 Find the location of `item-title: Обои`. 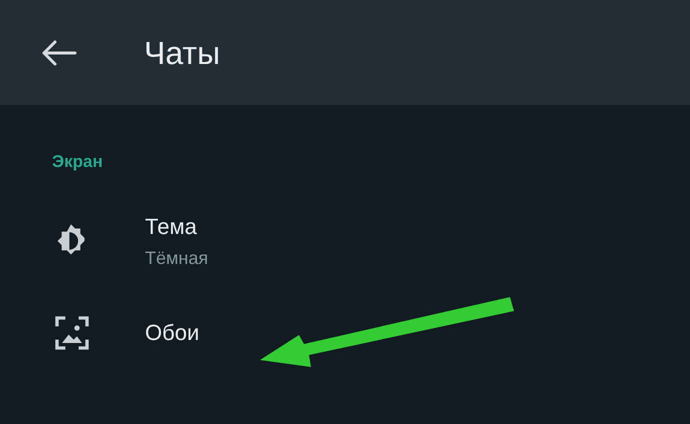

item-title: Обои is located at coordinates (172, 333).